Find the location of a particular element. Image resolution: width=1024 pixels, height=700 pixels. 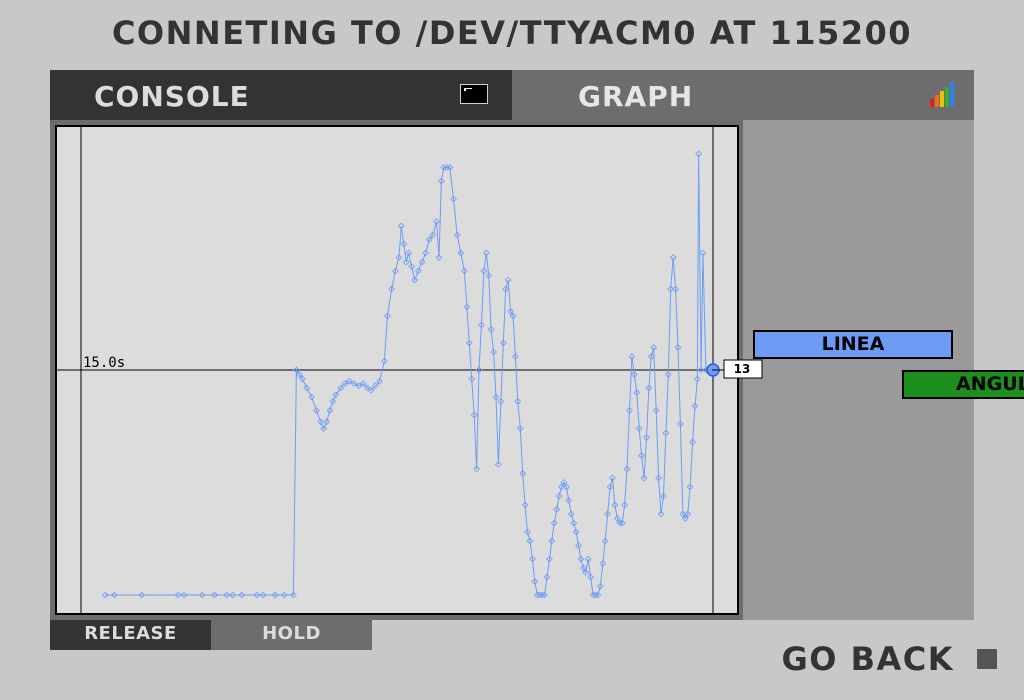

release-button: RELEASE is located at coordinates (130, 635).